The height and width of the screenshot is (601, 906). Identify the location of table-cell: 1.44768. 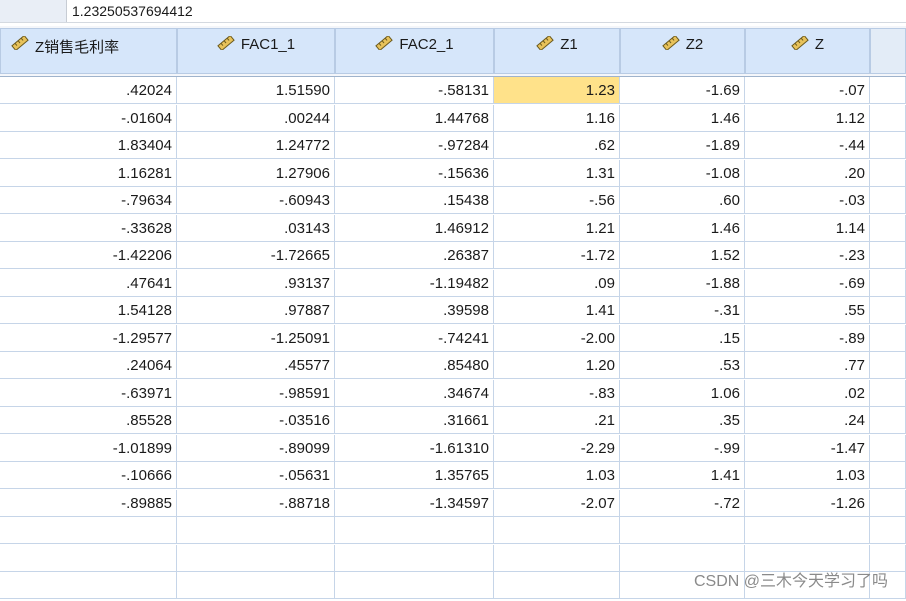
(414, 118).